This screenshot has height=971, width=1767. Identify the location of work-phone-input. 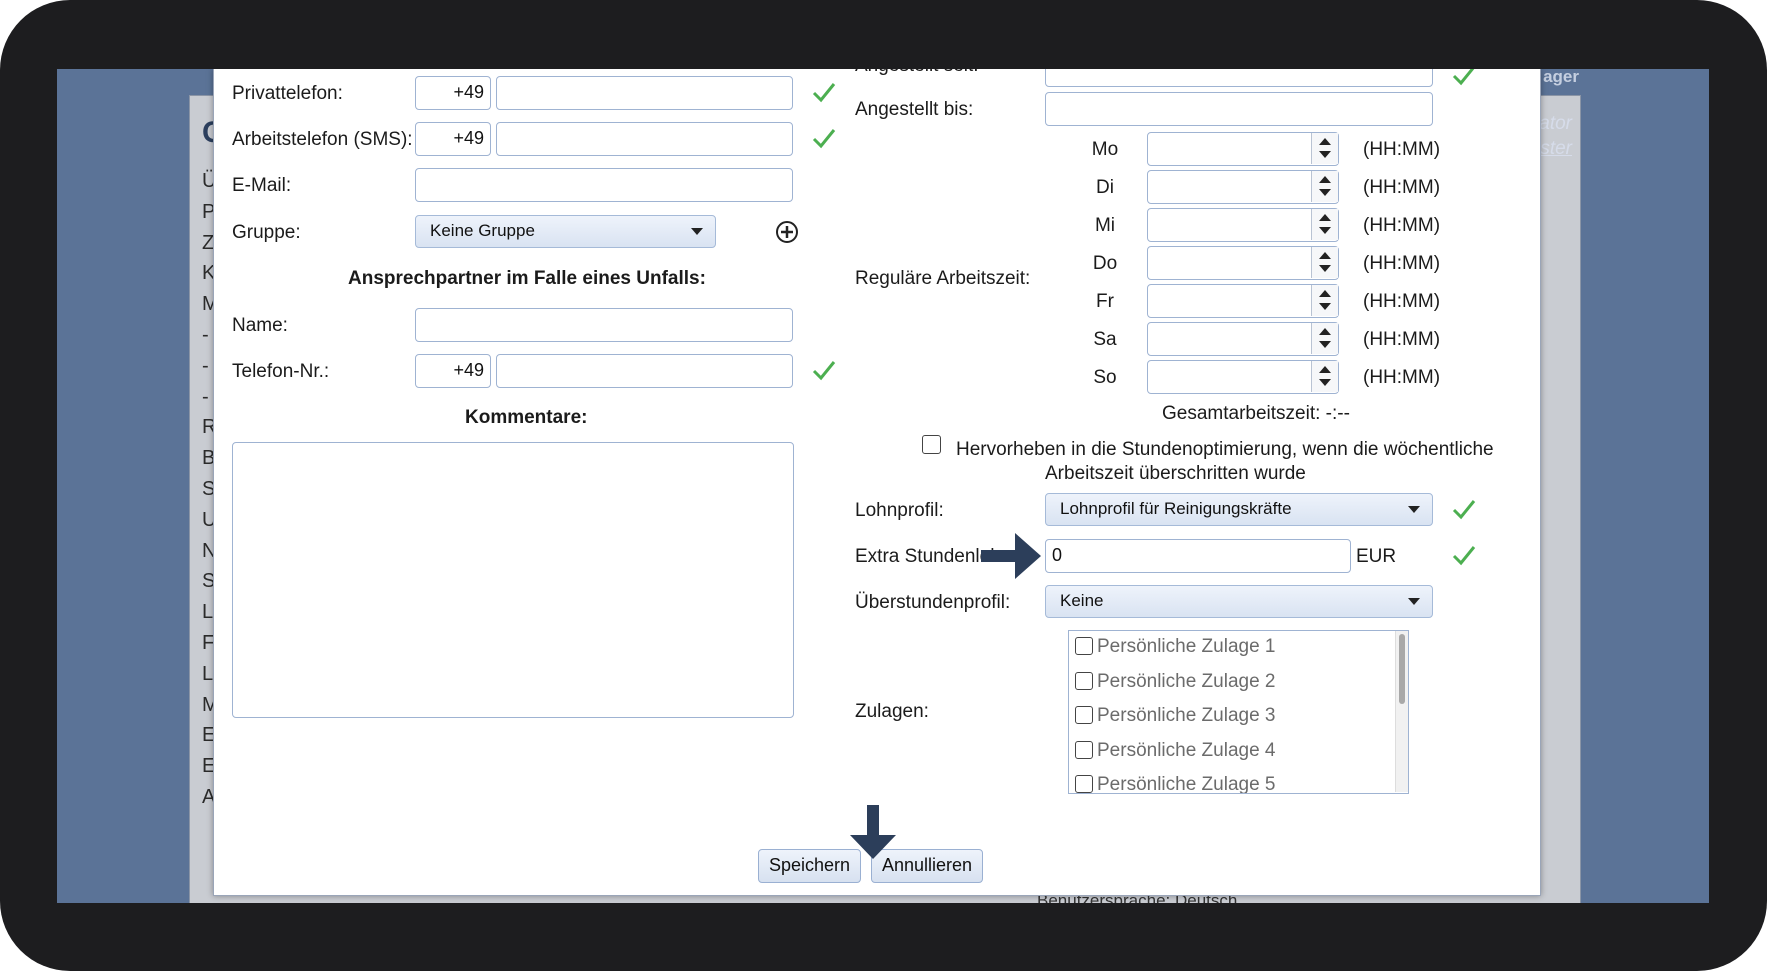
(644, 139).